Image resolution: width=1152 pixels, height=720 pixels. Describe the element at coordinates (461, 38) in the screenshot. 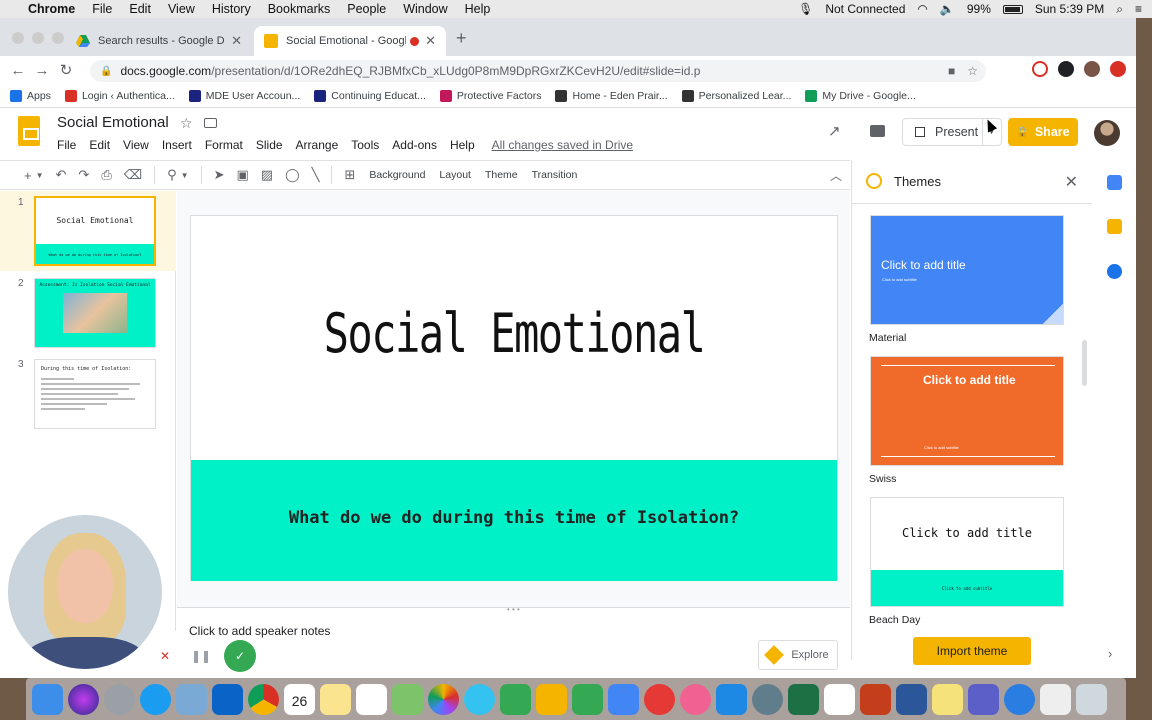

I see `new-tab-icon: +` at that location.